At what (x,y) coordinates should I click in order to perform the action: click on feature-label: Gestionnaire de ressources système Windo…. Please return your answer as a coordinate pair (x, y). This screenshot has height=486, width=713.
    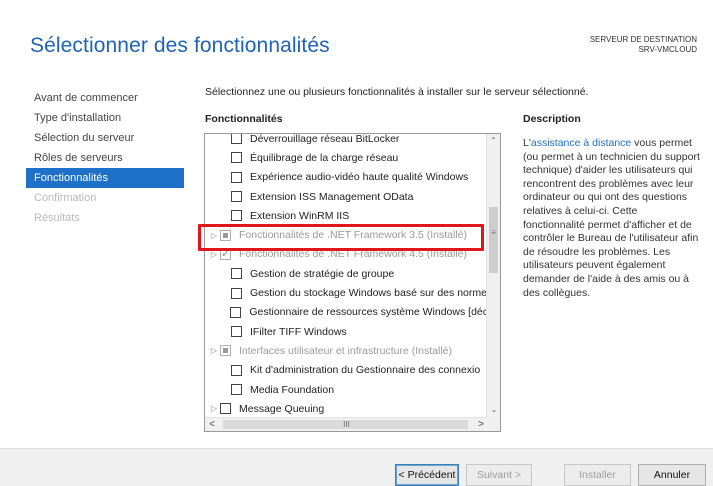
    Looking at the image, I should click on (368, 312).